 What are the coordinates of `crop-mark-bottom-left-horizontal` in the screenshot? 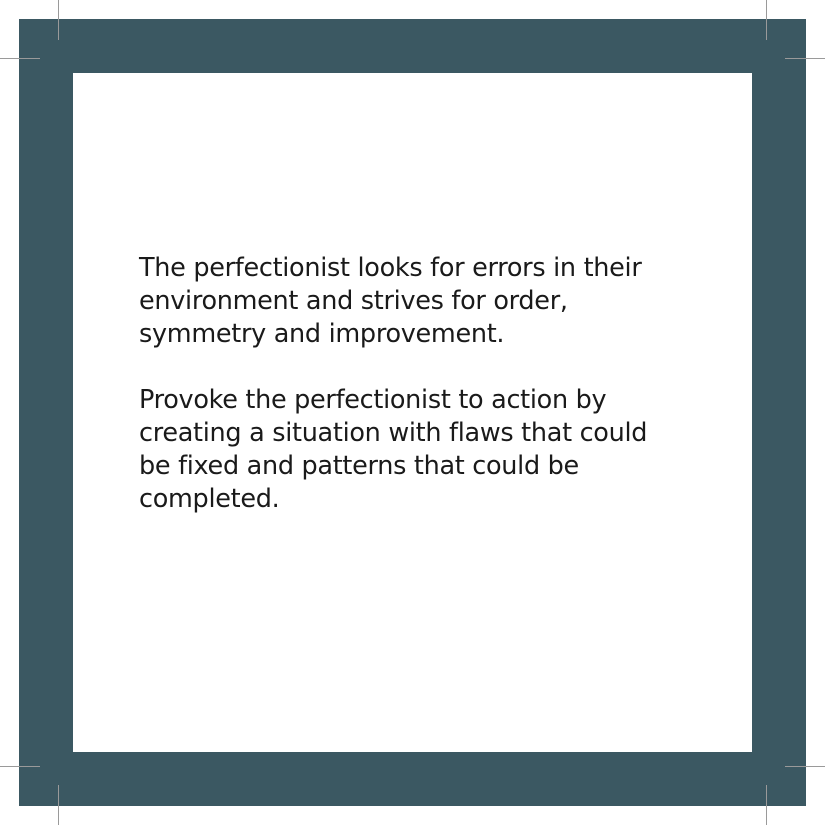 It's located at (20, 766).